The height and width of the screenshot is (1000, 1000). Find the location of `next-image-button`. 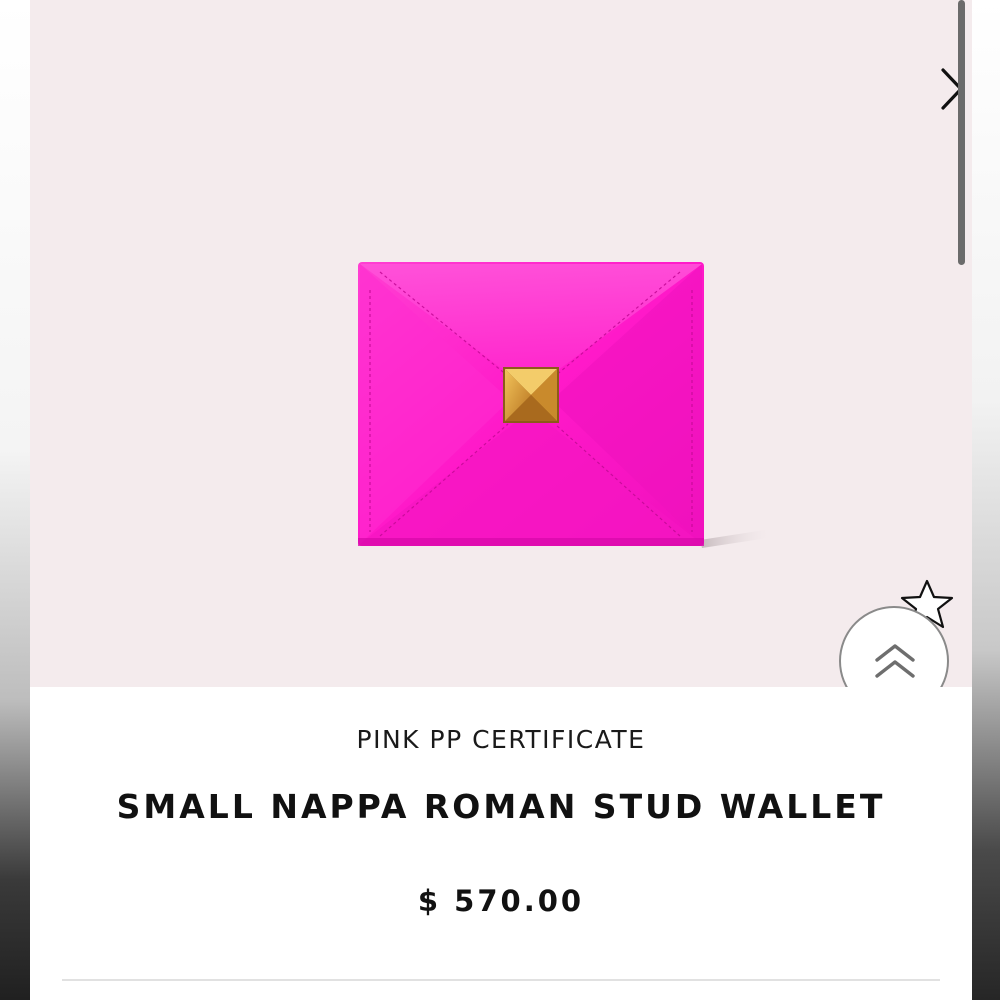

next-image-button is located at coordinates (953, 89).